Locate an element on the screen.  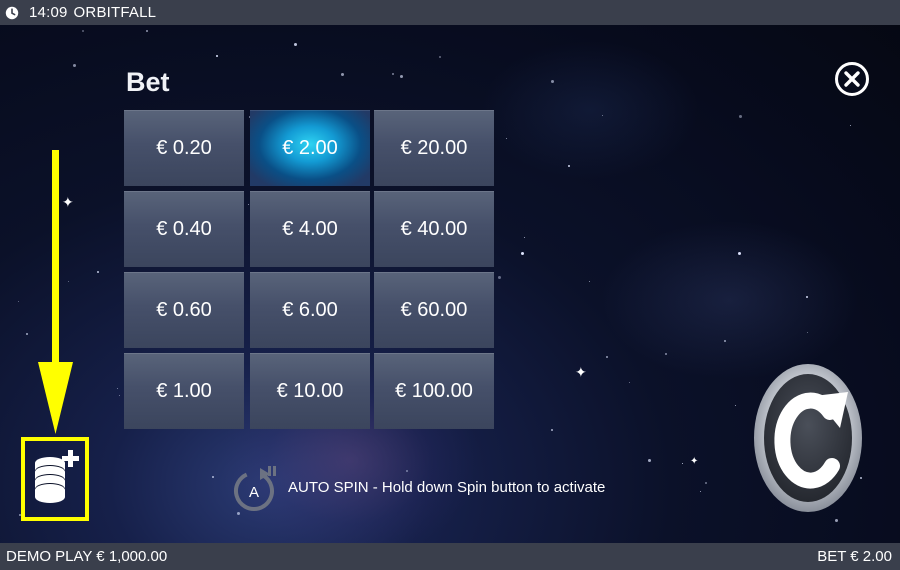
current-bet-display: BET € 2.00 is located at coordinates (854, 556).